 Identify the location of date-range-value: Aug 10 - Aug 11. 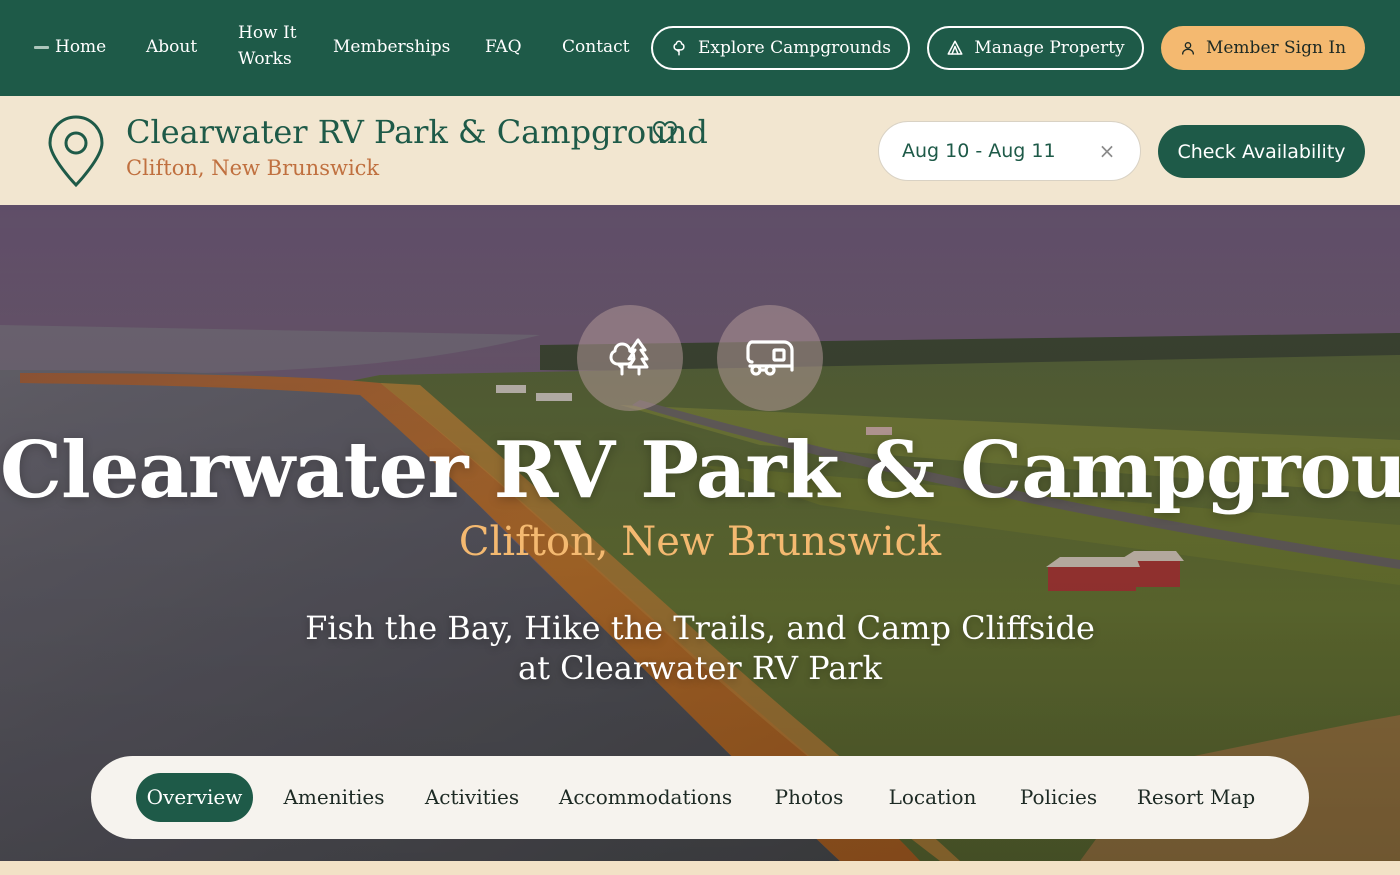
(979, 151).